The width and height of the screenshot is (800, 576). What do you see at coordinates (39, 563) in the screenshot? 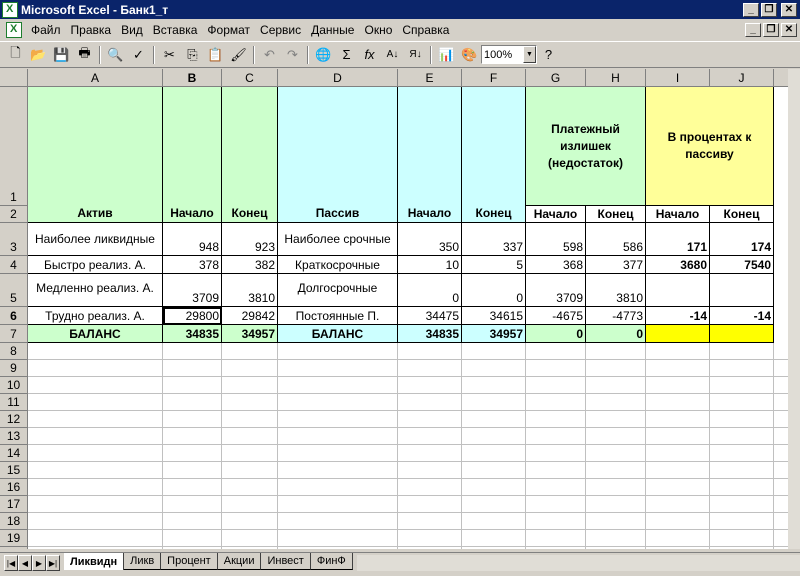
I see `next-sheet-icon: ▶` at bounding box center [39, 563].